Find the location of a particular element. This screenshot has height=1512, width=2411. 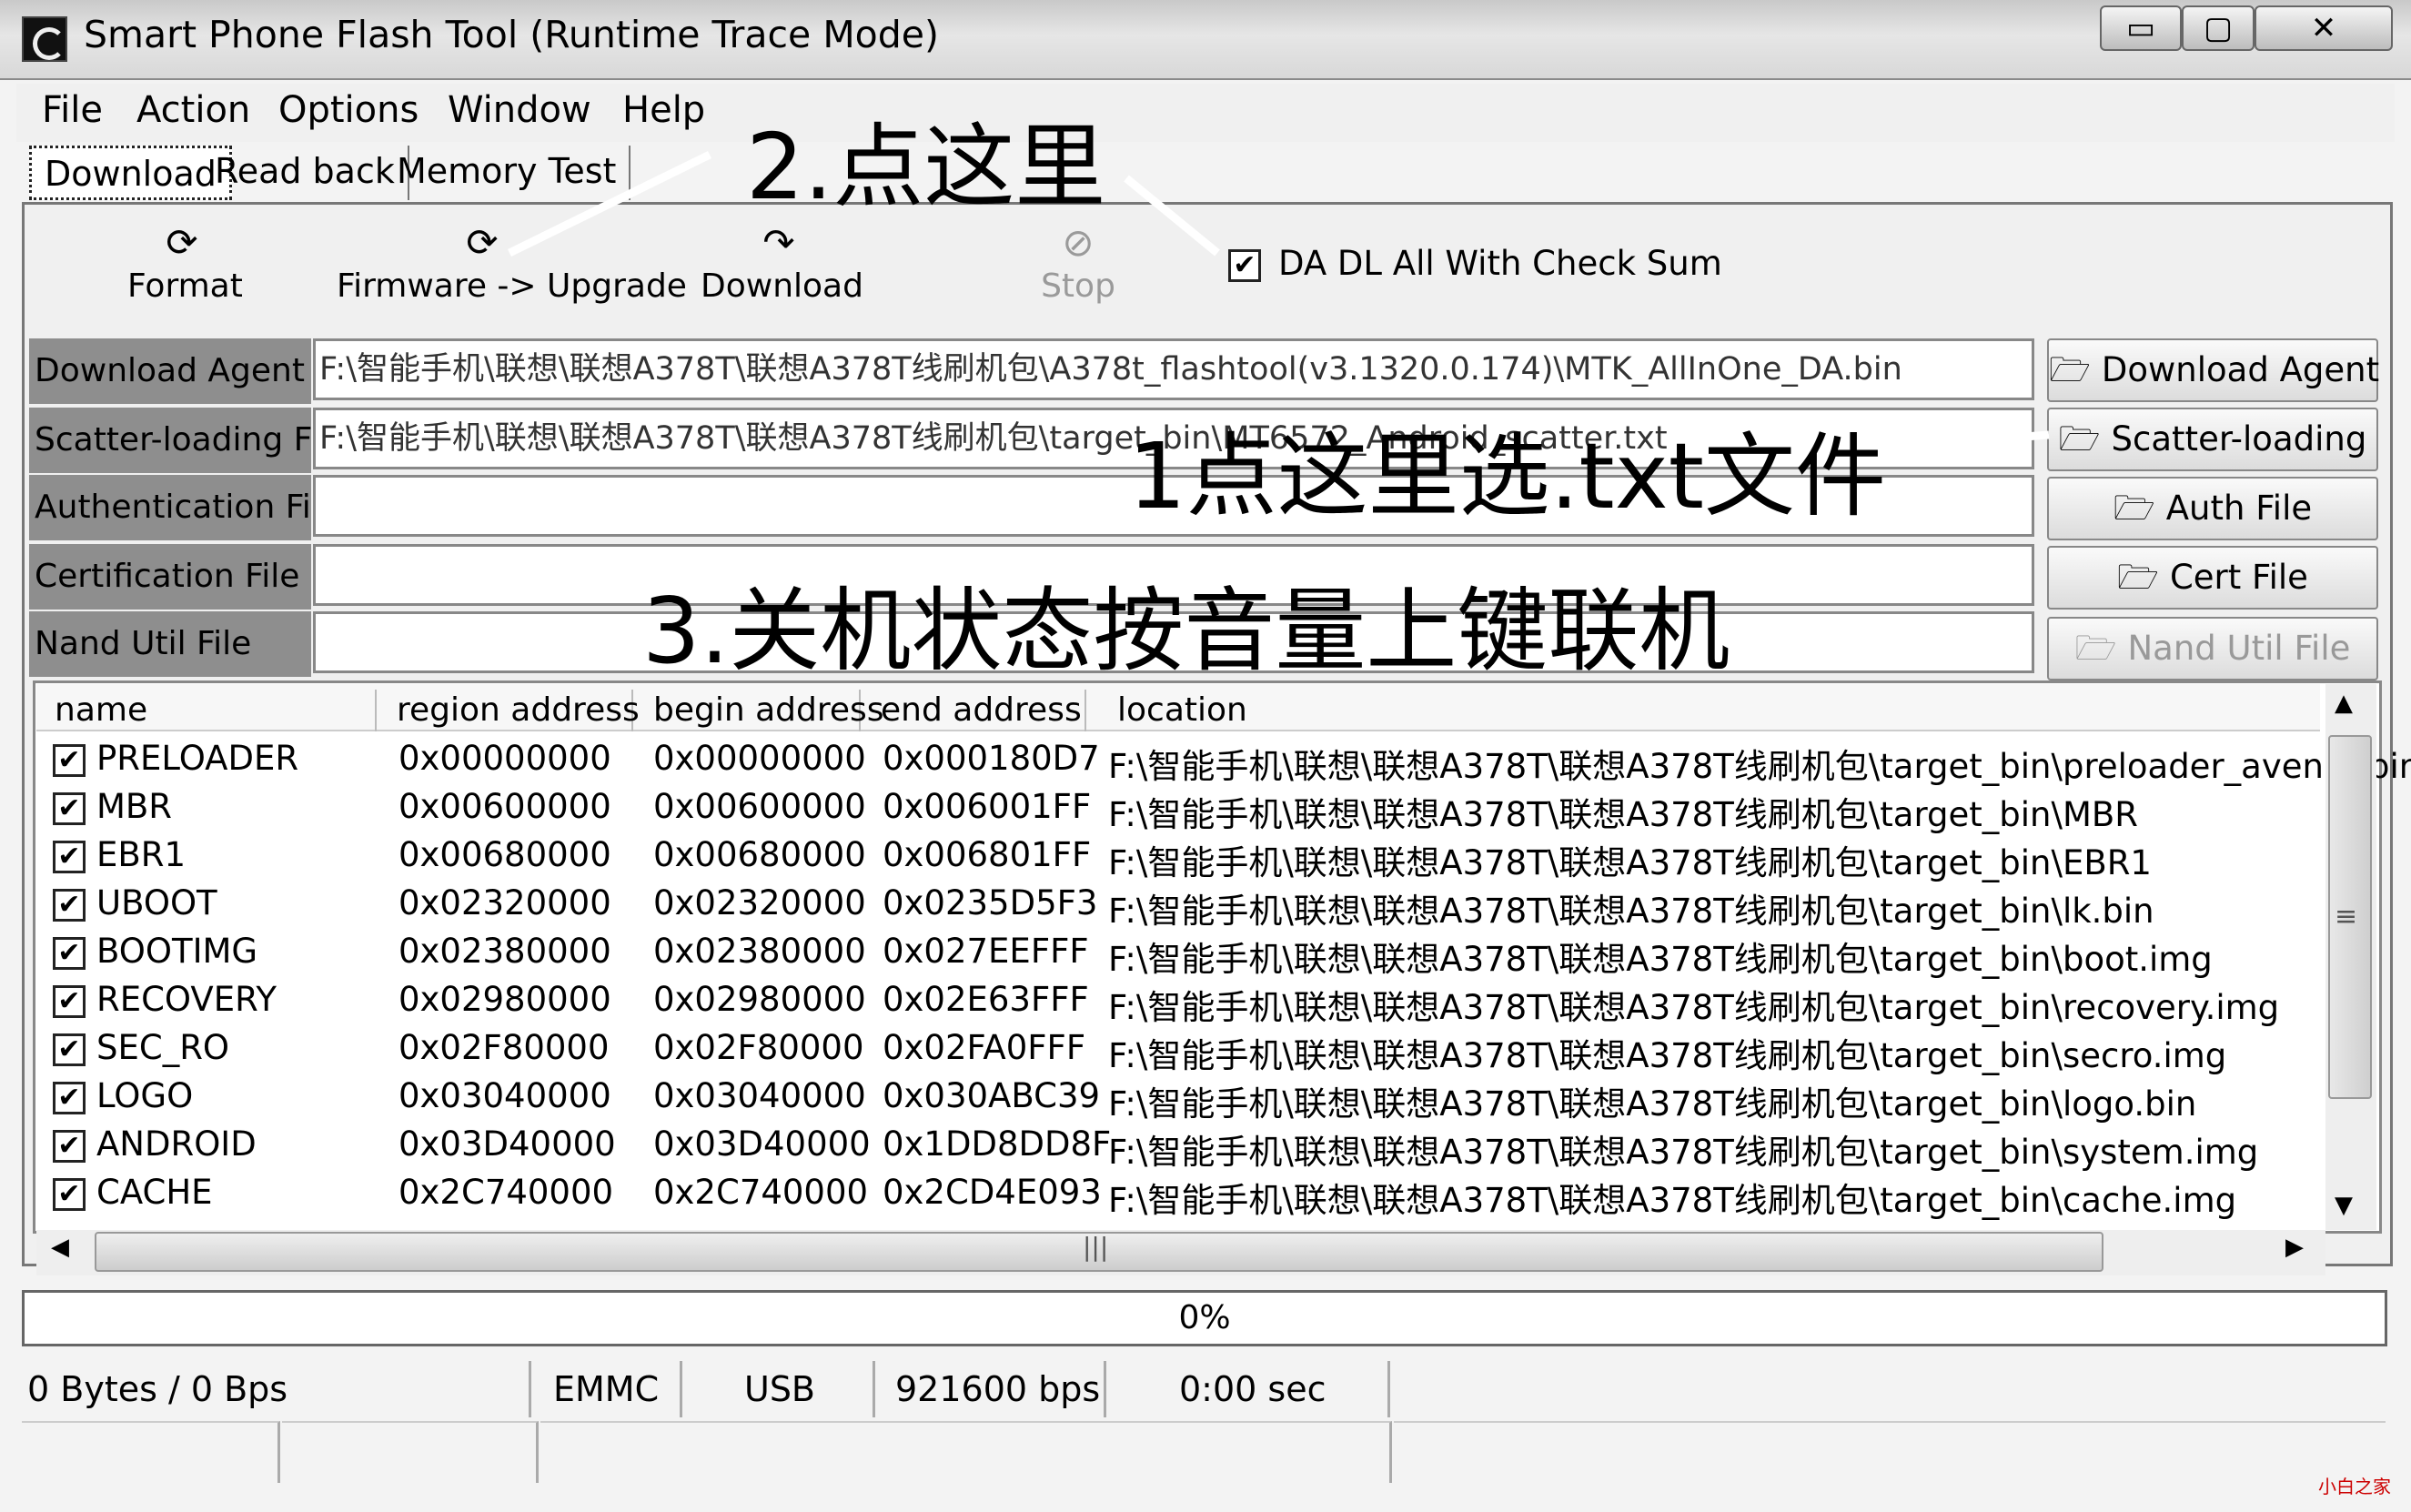

annotation-step-2: 2.点这里 is located at coordinates (926, 167).